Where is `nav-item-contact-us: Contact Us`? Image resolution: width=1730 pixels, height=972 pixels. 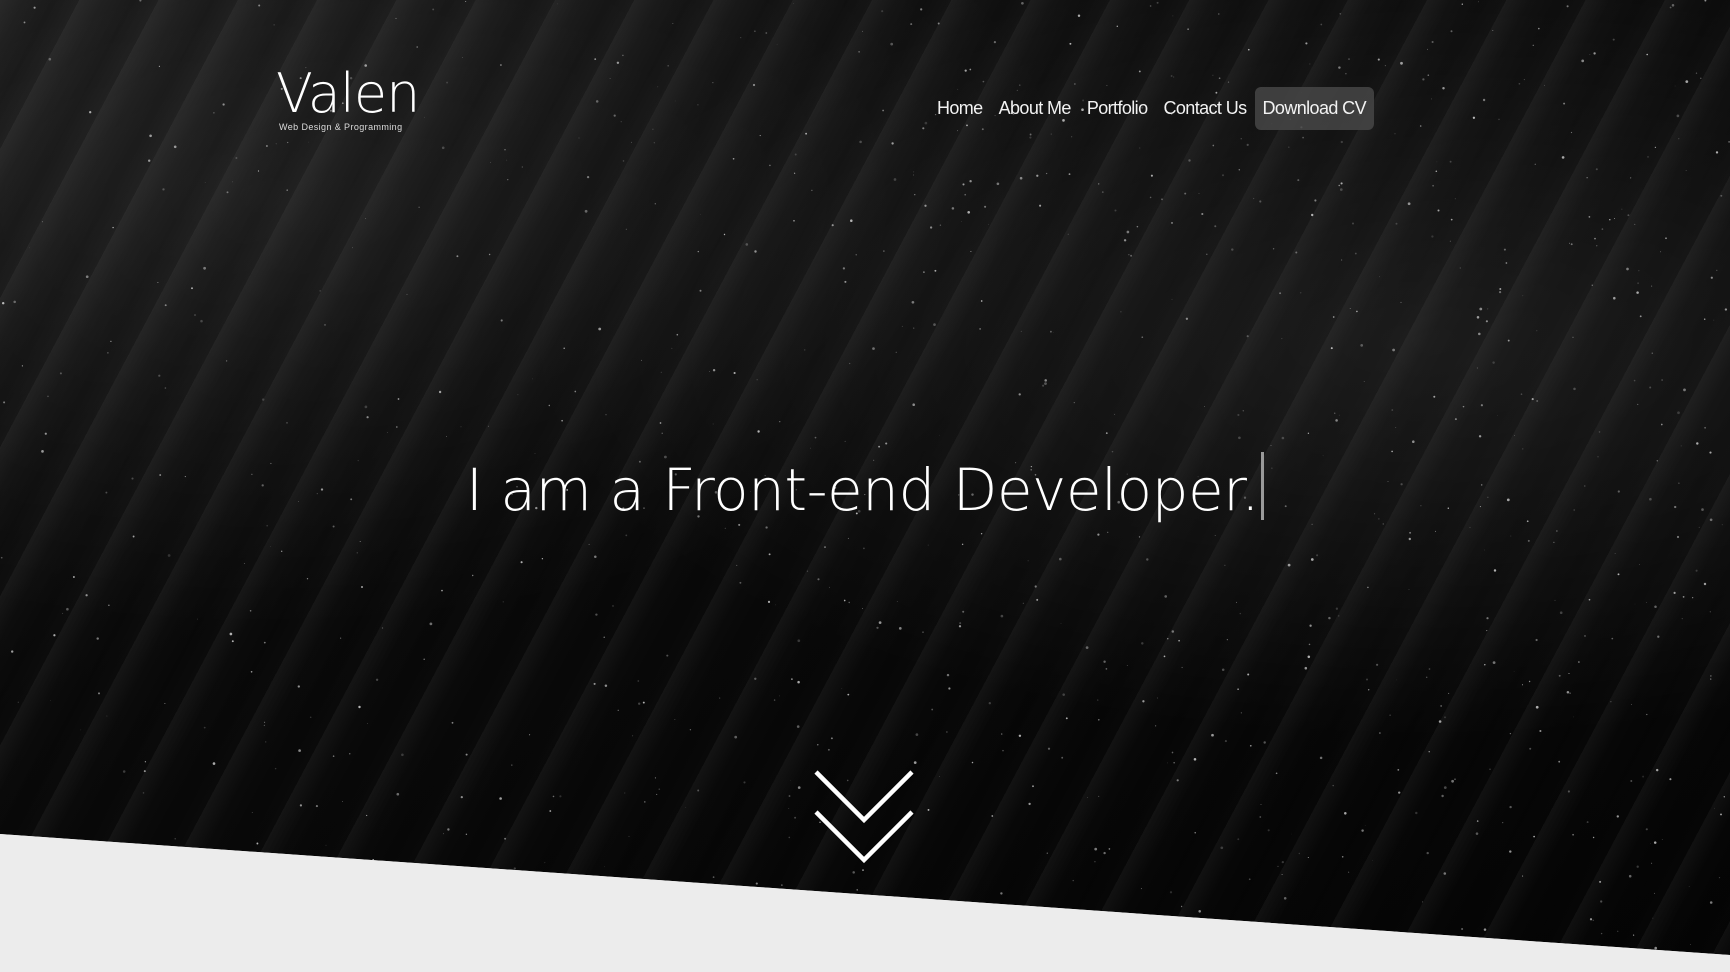 nav-item-contact-us: Contact Us is located at coordinates (1204, 108).